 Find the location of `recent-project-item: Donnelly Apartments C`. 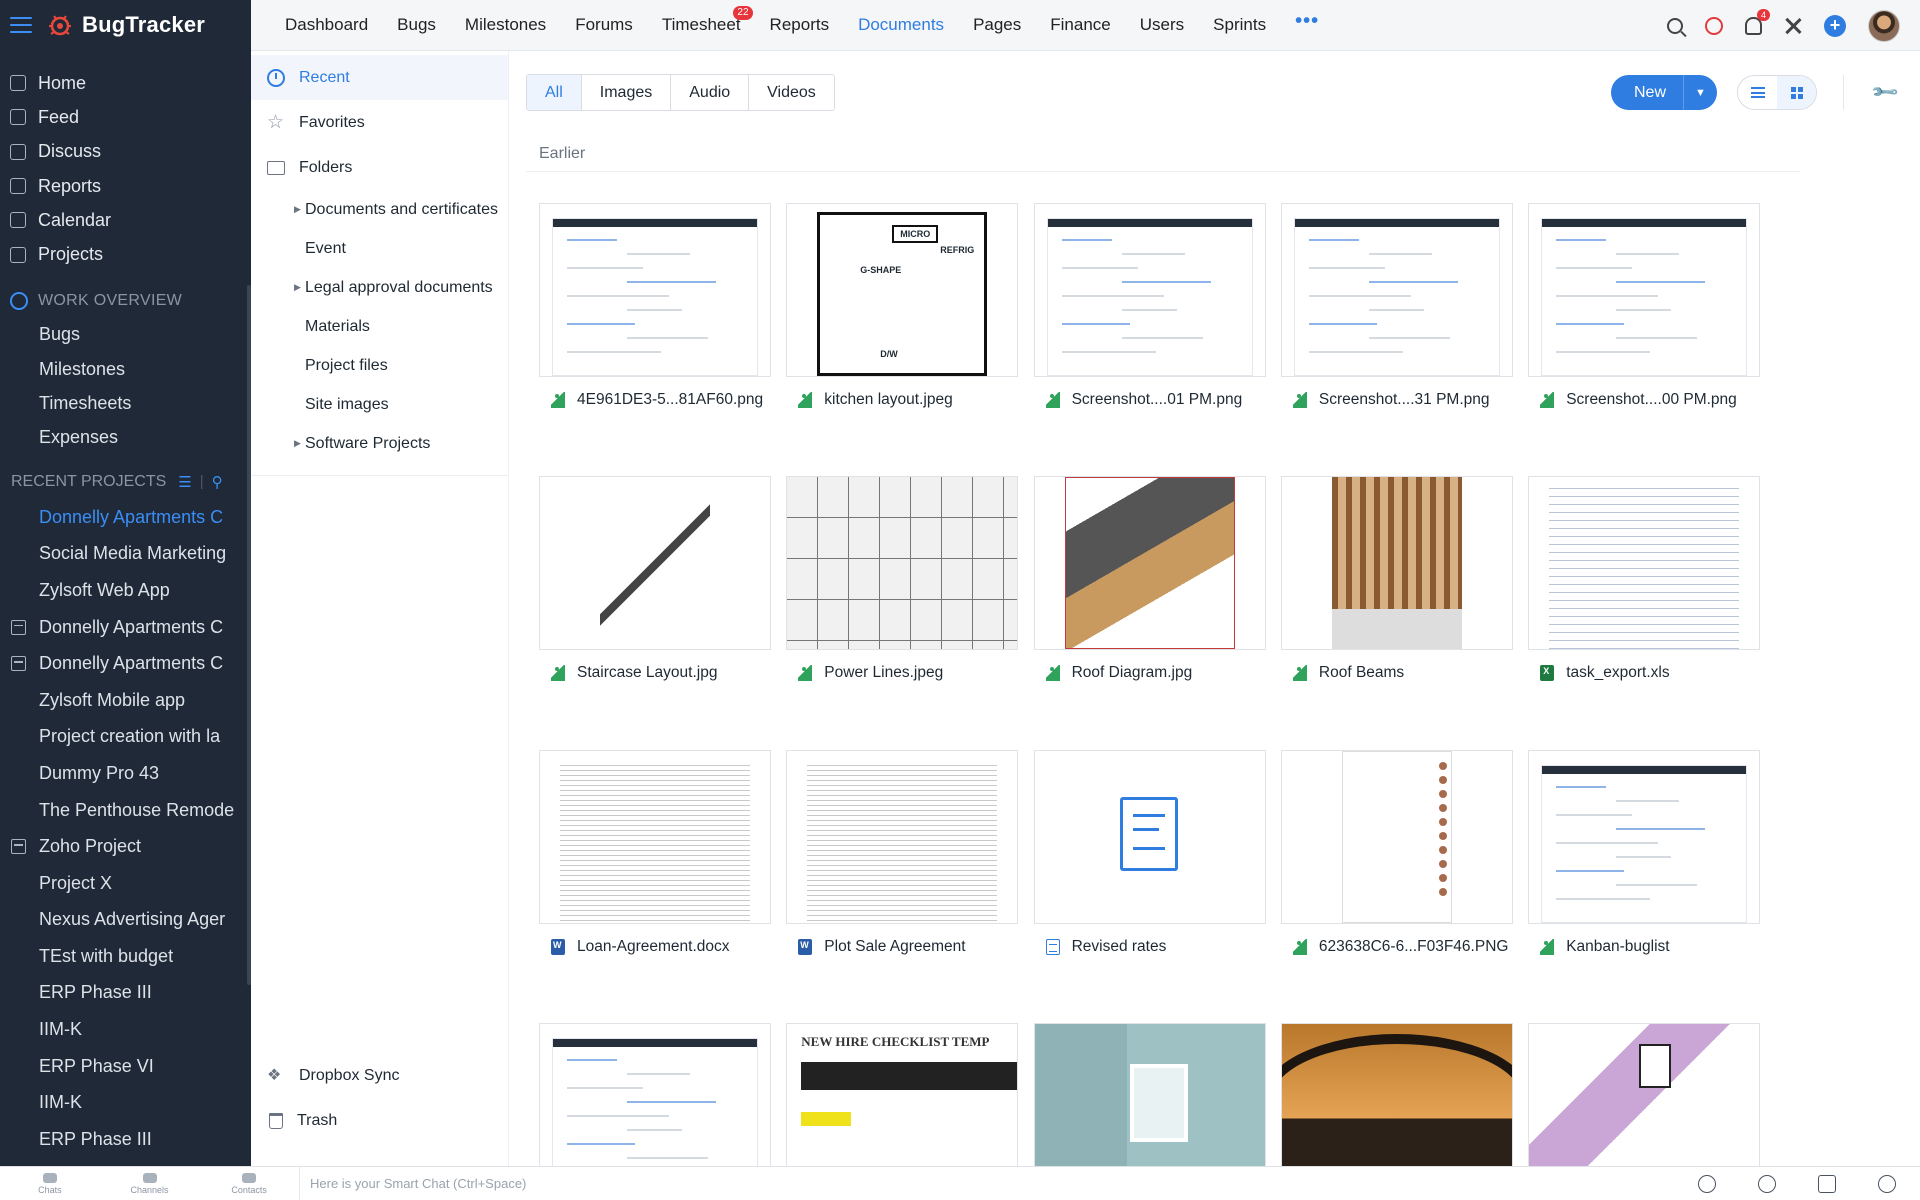

recent-project-item: Donnelly Apartments C is located at coordinates (125, 627).